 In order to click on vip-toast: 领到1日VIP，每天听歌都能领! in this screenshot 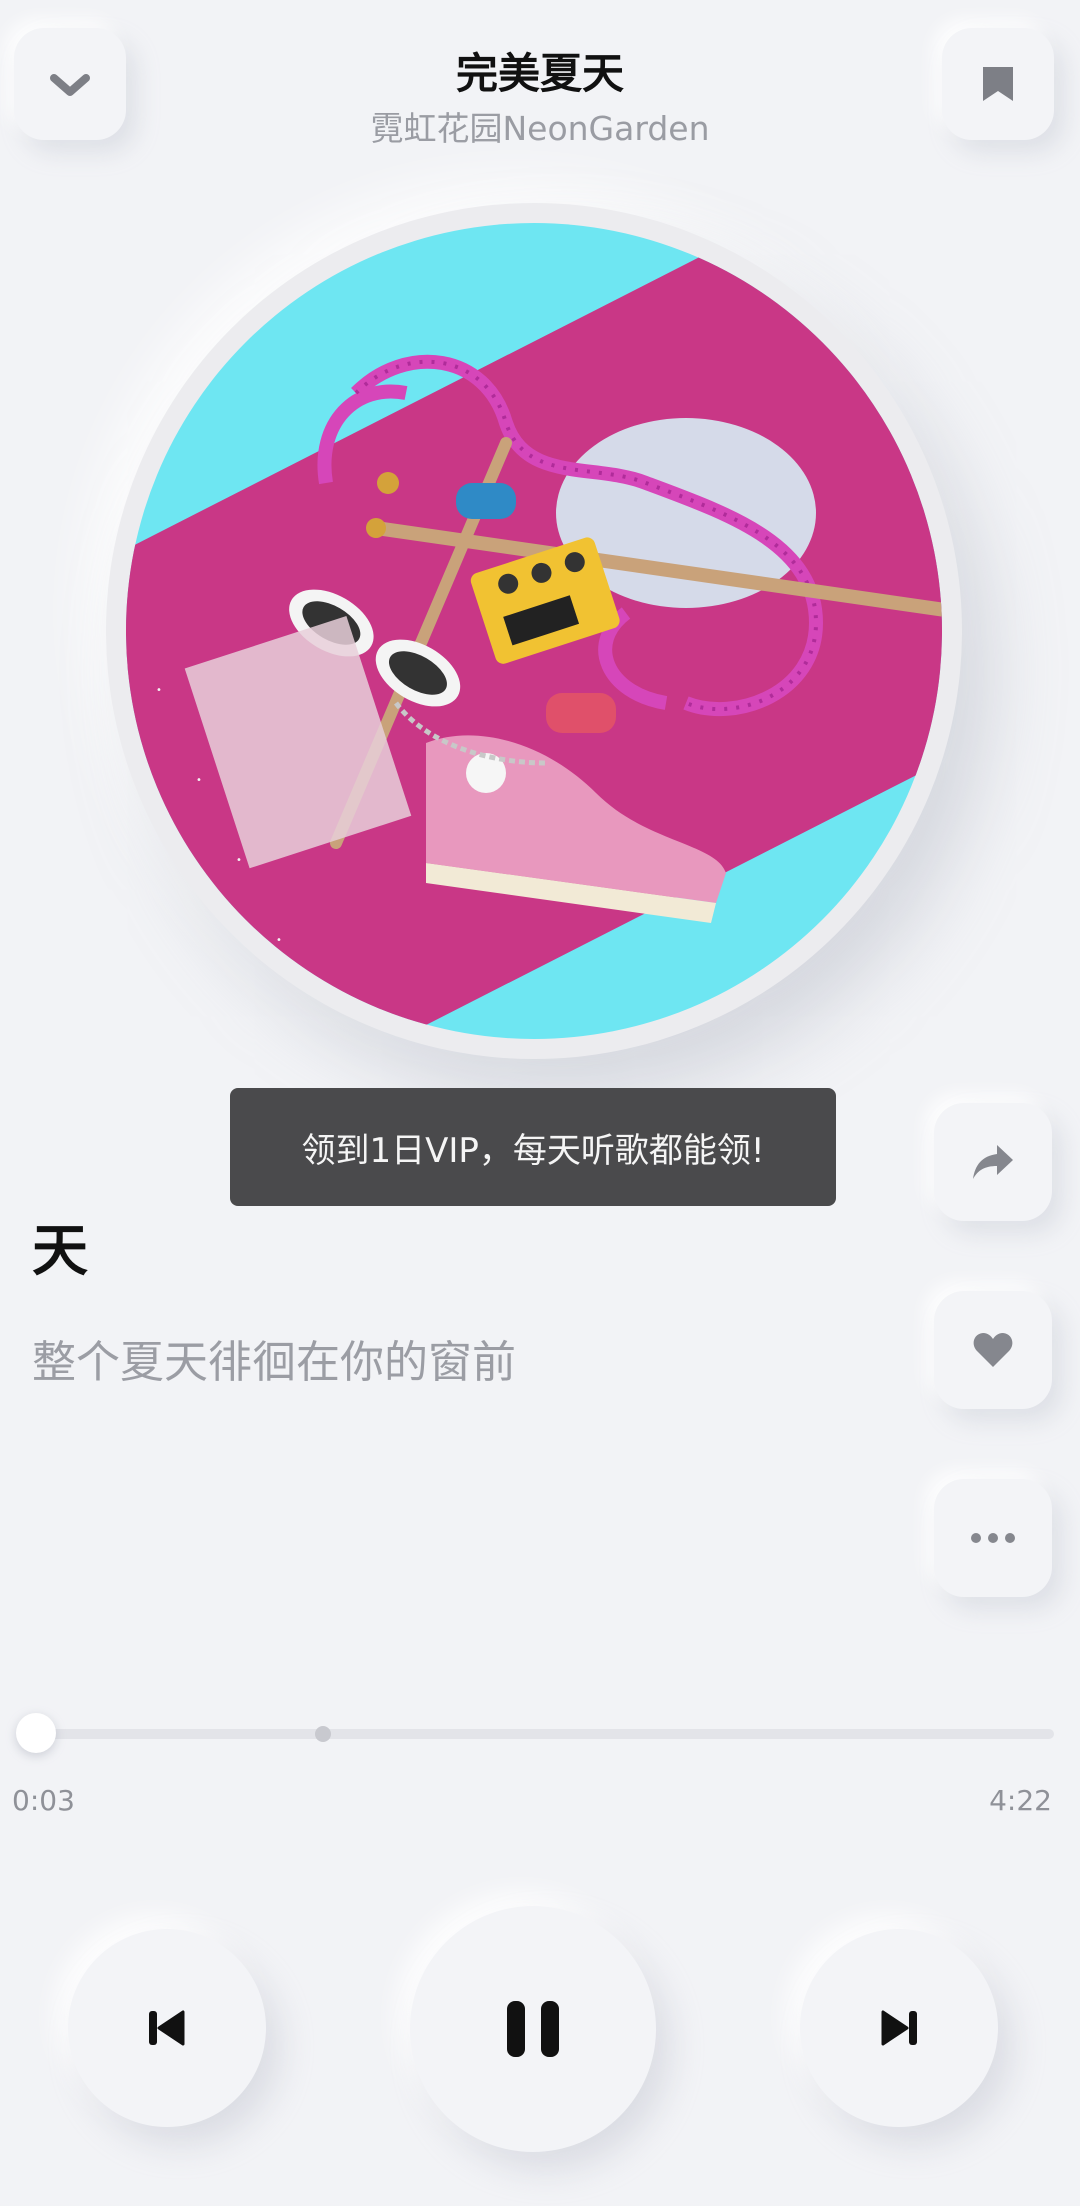, I will do `click(533, 1147)`.